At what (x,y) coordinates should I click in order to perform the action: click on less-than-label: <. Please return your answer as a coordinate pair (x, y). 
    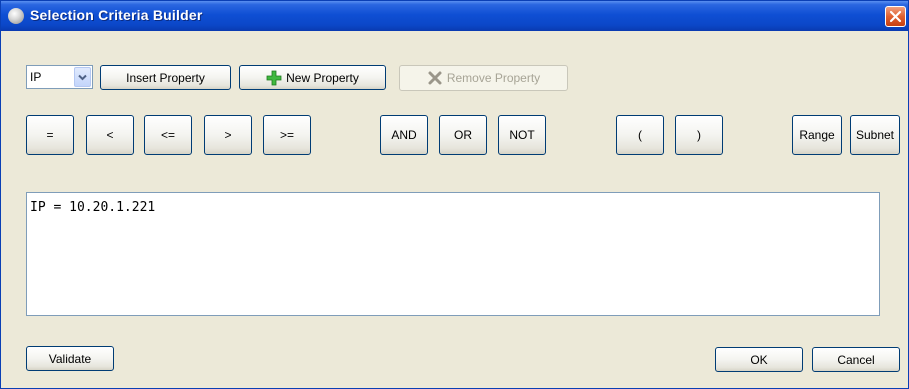
    Looking at the image, I should click on (110, 135).